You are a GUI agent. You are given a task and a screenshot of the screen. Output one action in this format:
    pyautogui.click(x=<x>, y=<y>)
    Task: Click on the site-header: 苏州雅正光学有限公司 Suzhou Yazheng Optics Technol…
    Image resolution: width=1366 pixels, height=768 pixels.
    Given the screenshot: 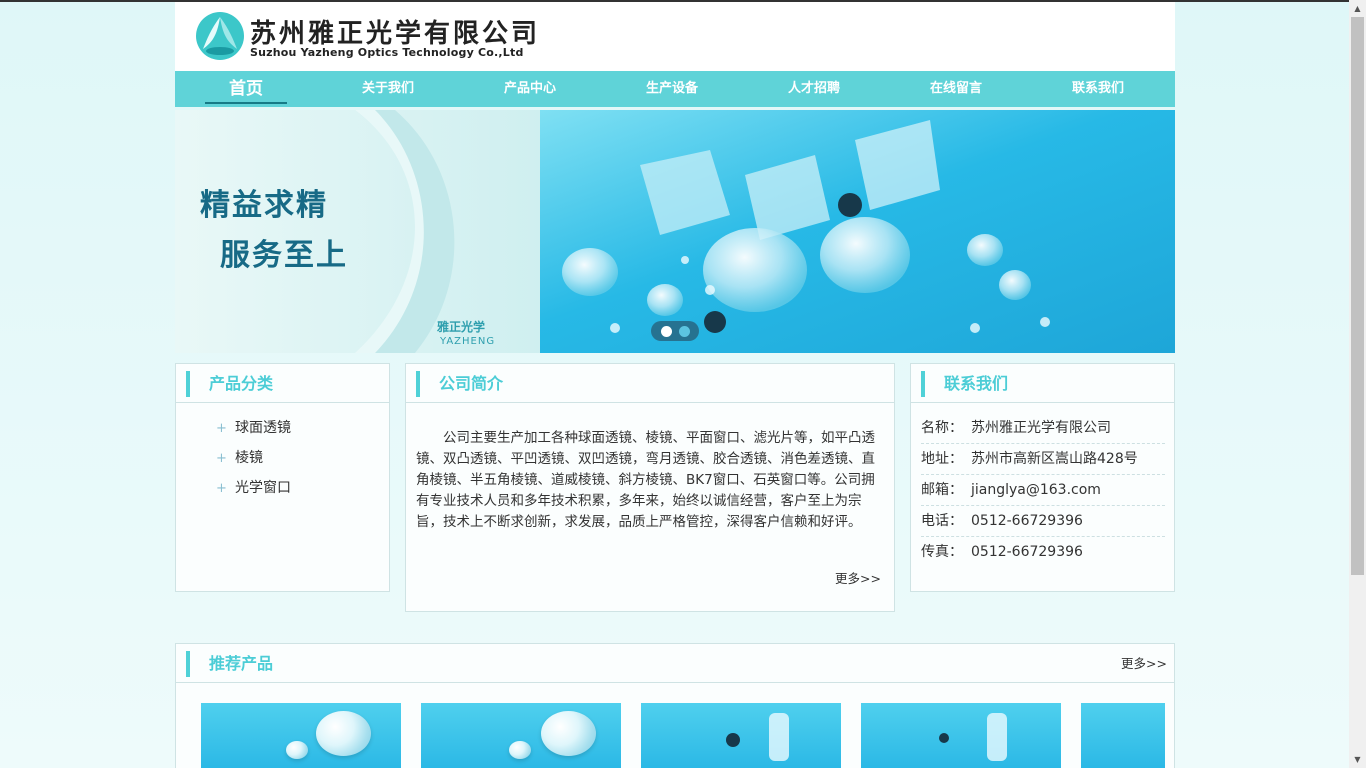 What is the action you would take?
    pyautogui.click(x=675, y=36)
    